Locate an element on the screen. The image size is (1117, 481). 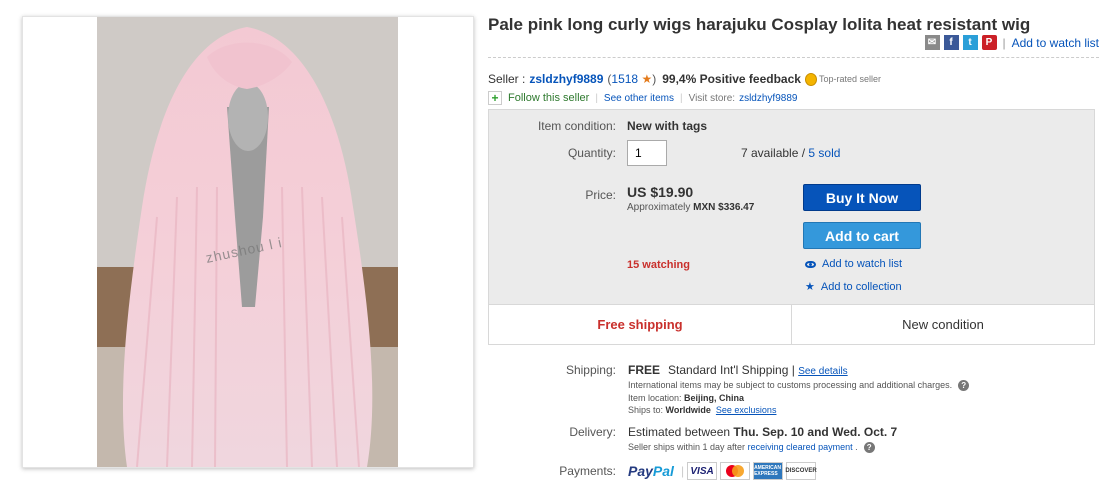
eye-icon is located at coordinates (810, 264).